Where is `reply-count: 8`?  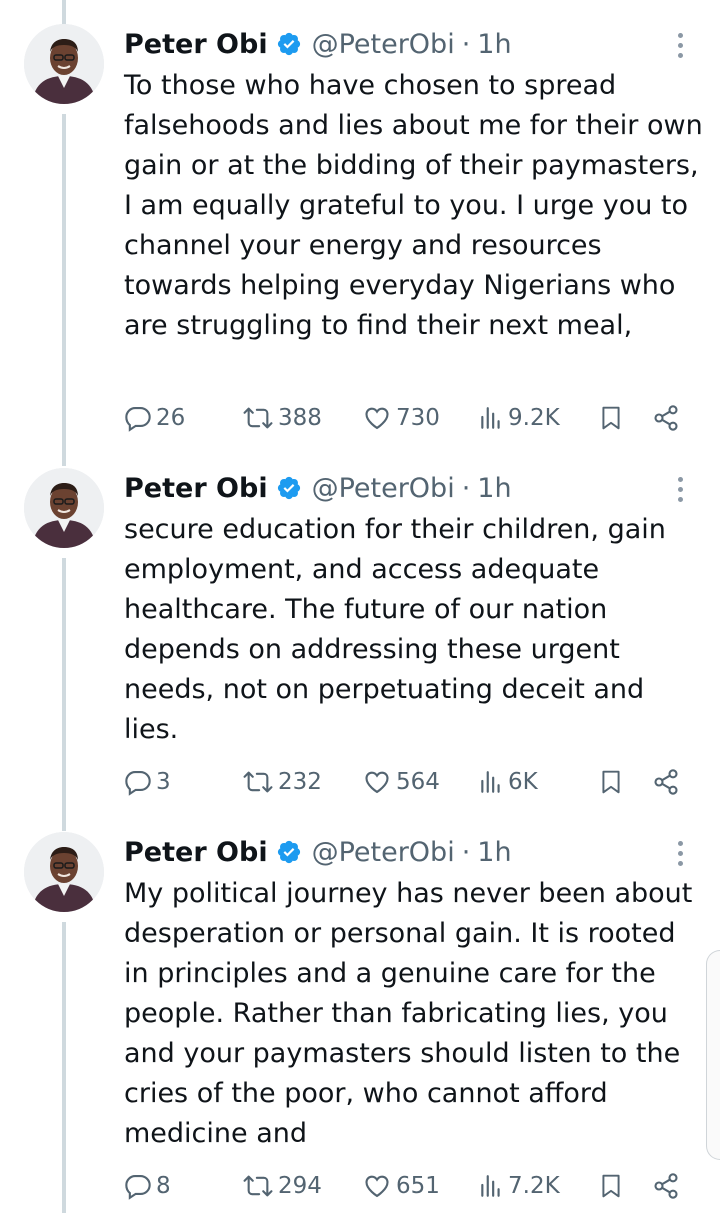 reply-count: 8 is located at coordinates (163, 1186).